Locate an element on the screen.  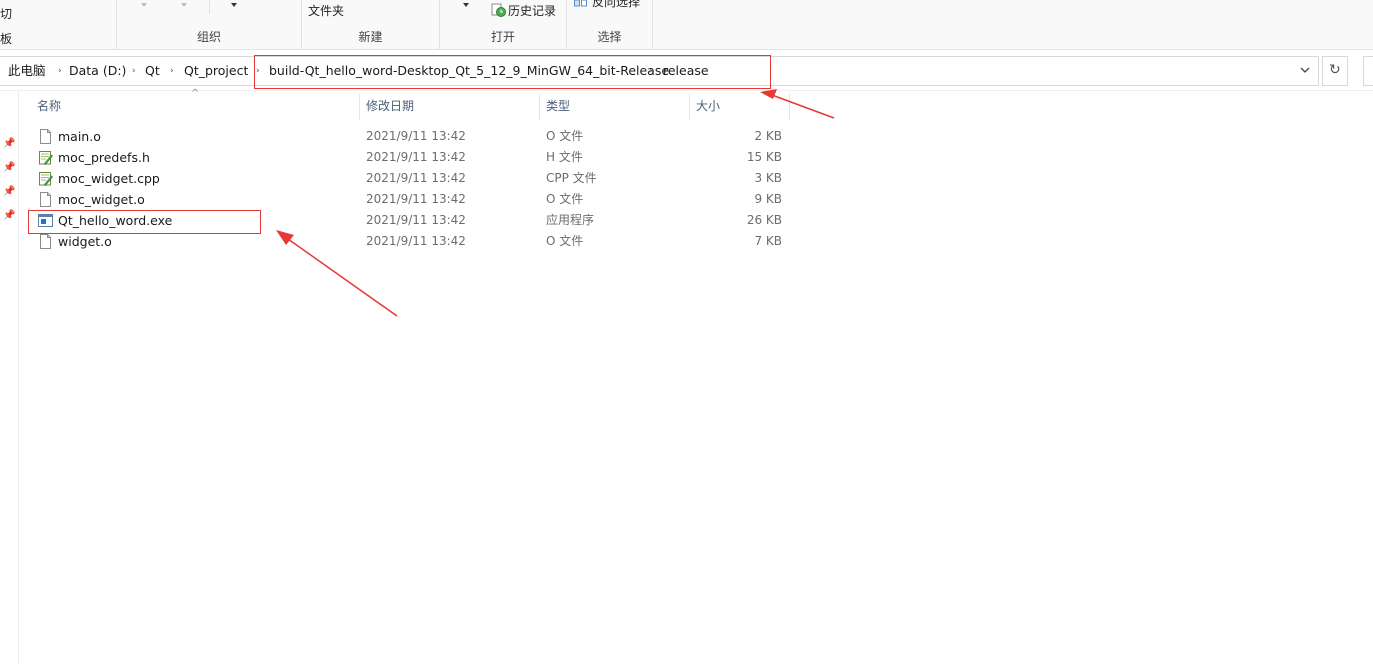
ribbon-group-organize: 组织 is located at coordinates (209, 24).